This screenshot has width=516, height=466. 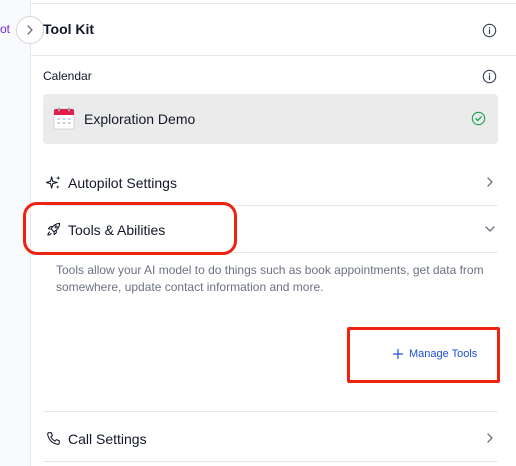 I want to click on call-settings-label: Call Settings, so click(x=107, y=439).